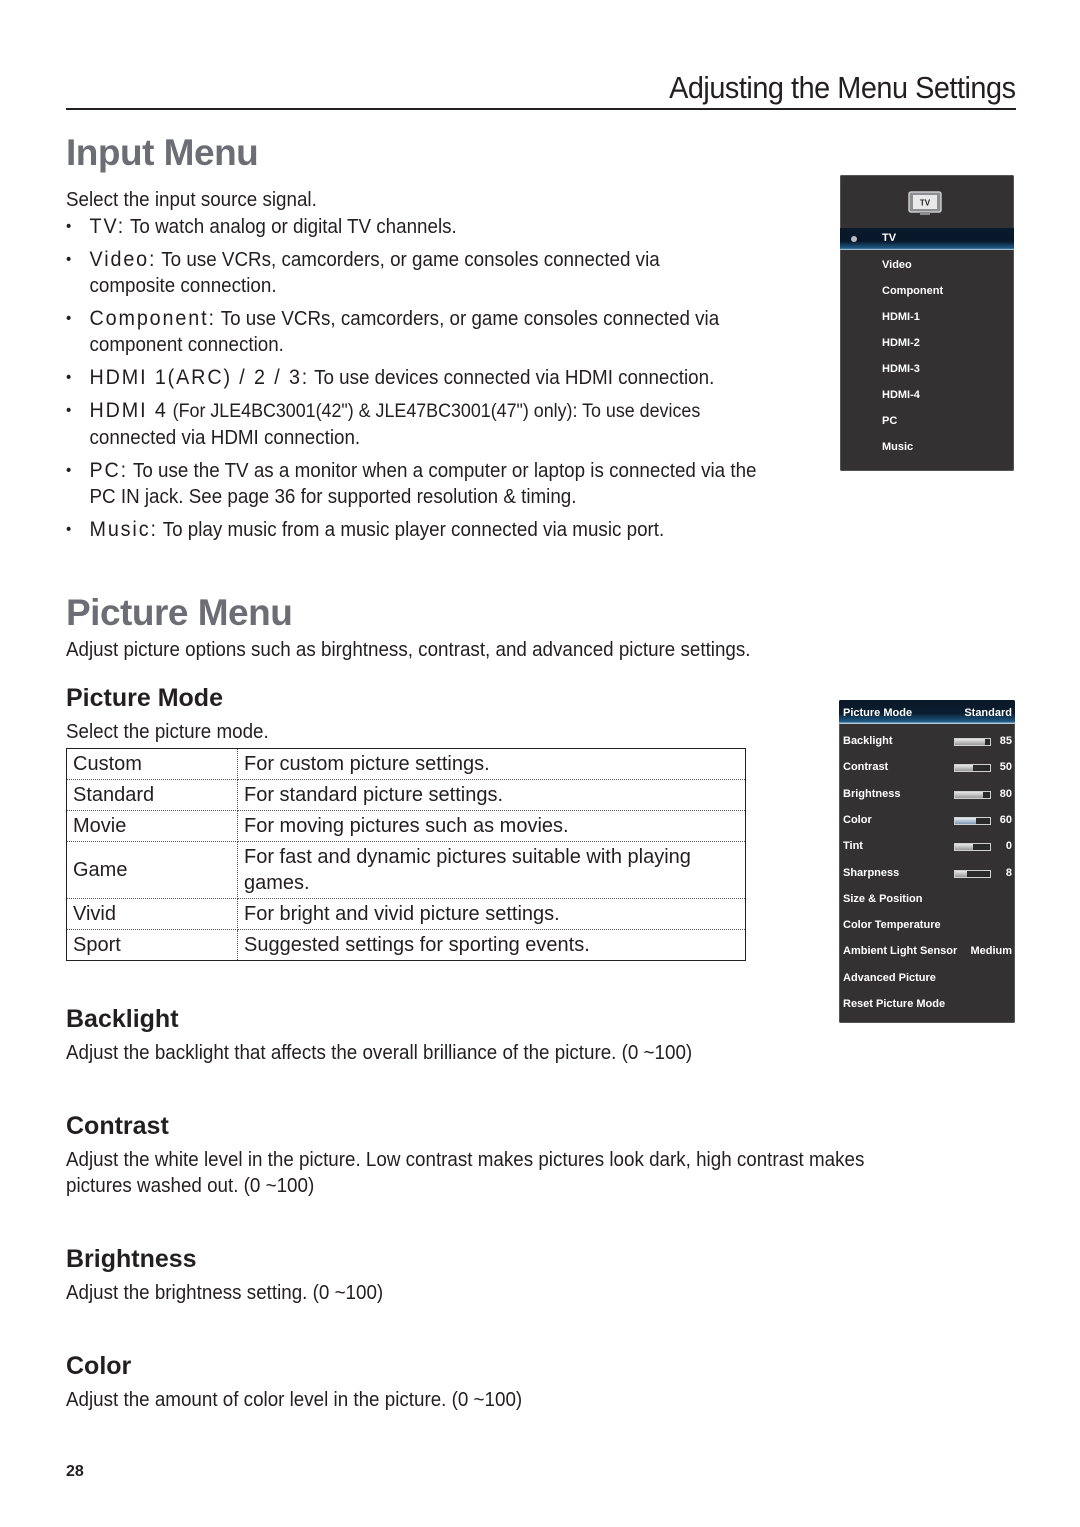 This screenshot has height=1527, width=1080. I want to click on osd-item-size-position: Size & Position, so click(927, 899).